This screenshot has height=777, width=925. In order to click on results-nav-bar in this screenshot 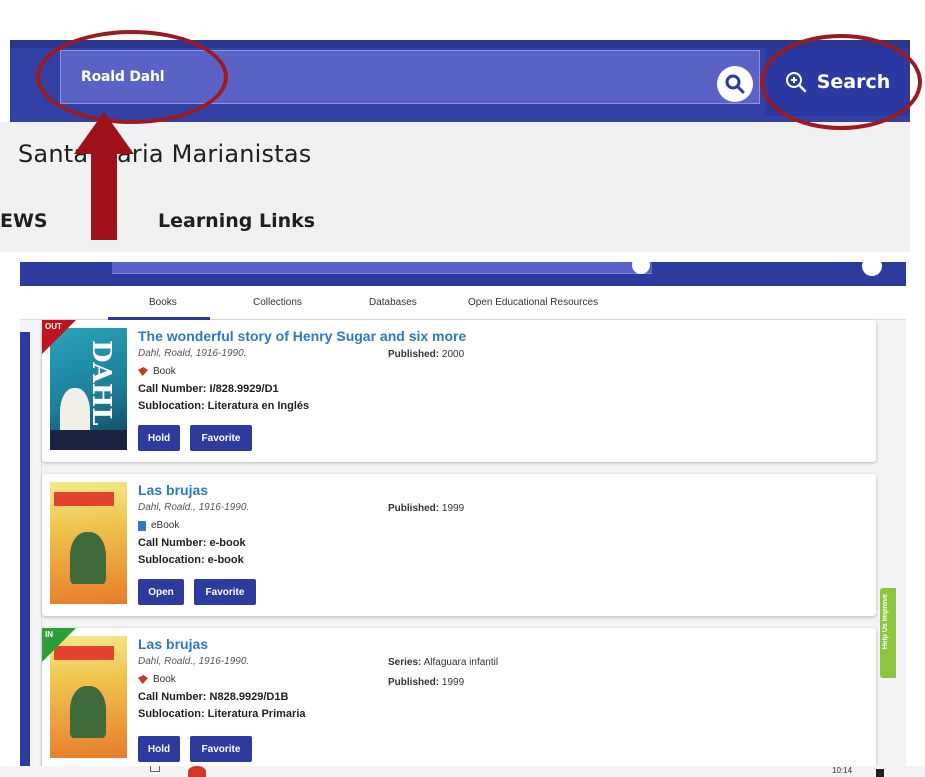, I will do `click(463, 274)`.